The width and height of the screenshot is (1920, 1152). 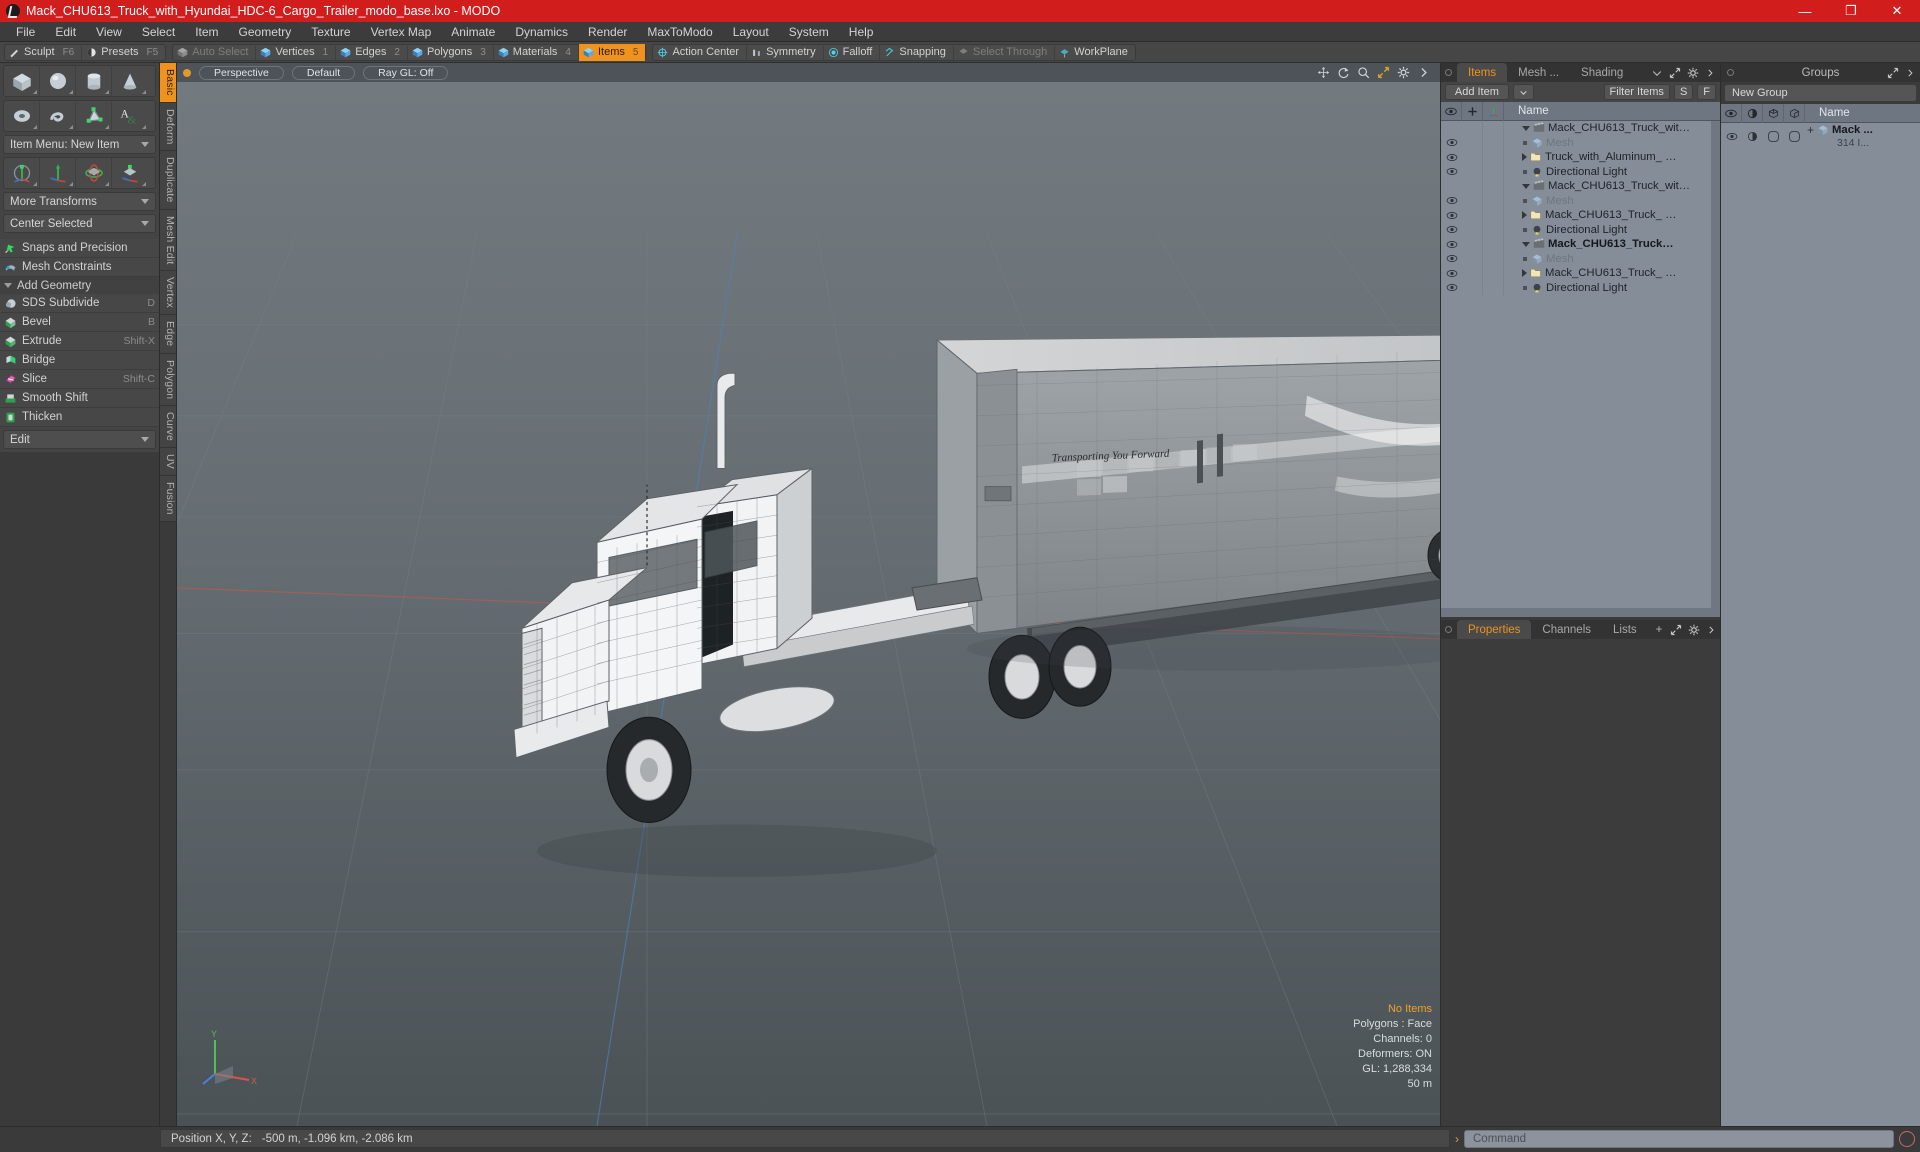 What do you see at coordinates (22, 173) in the screenshot?
I see `primitive-transform-all-icon` at bounding box center [22, 173].